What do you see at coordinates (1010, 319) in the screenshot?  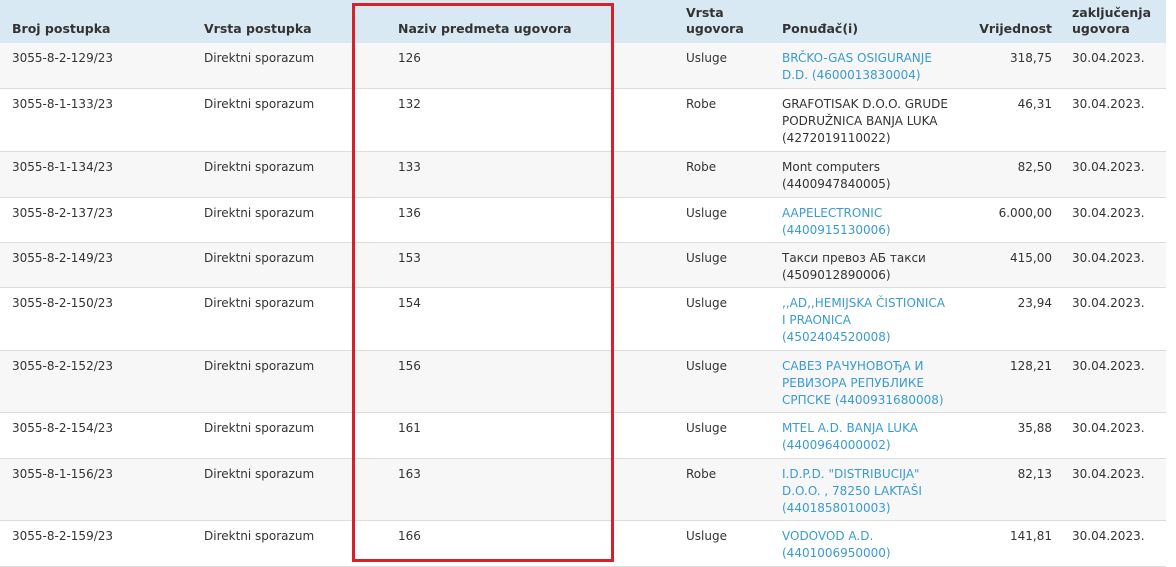 I see `cell-vrijednost: 23,94` at bounding box center [1010, 319].